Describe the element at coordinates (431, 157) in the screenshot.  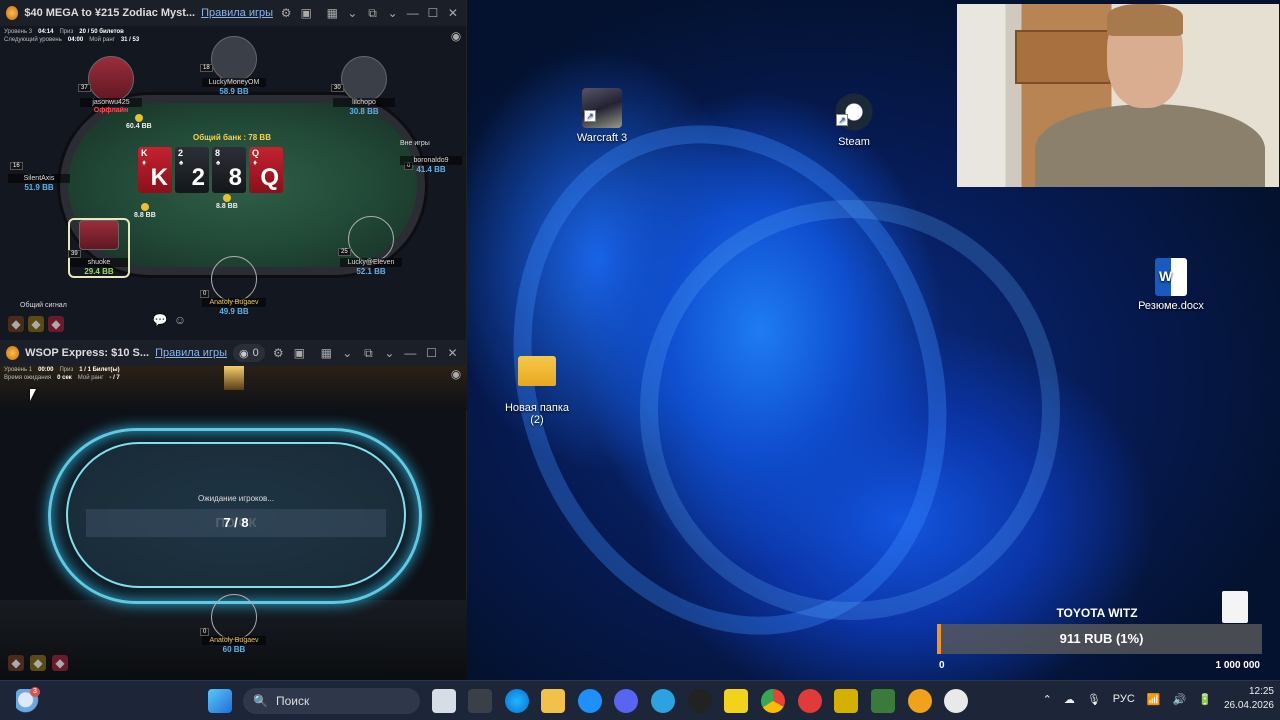
I see `player-seat: Вне игры 0 boronaldo9 41.4 BB` at that location.